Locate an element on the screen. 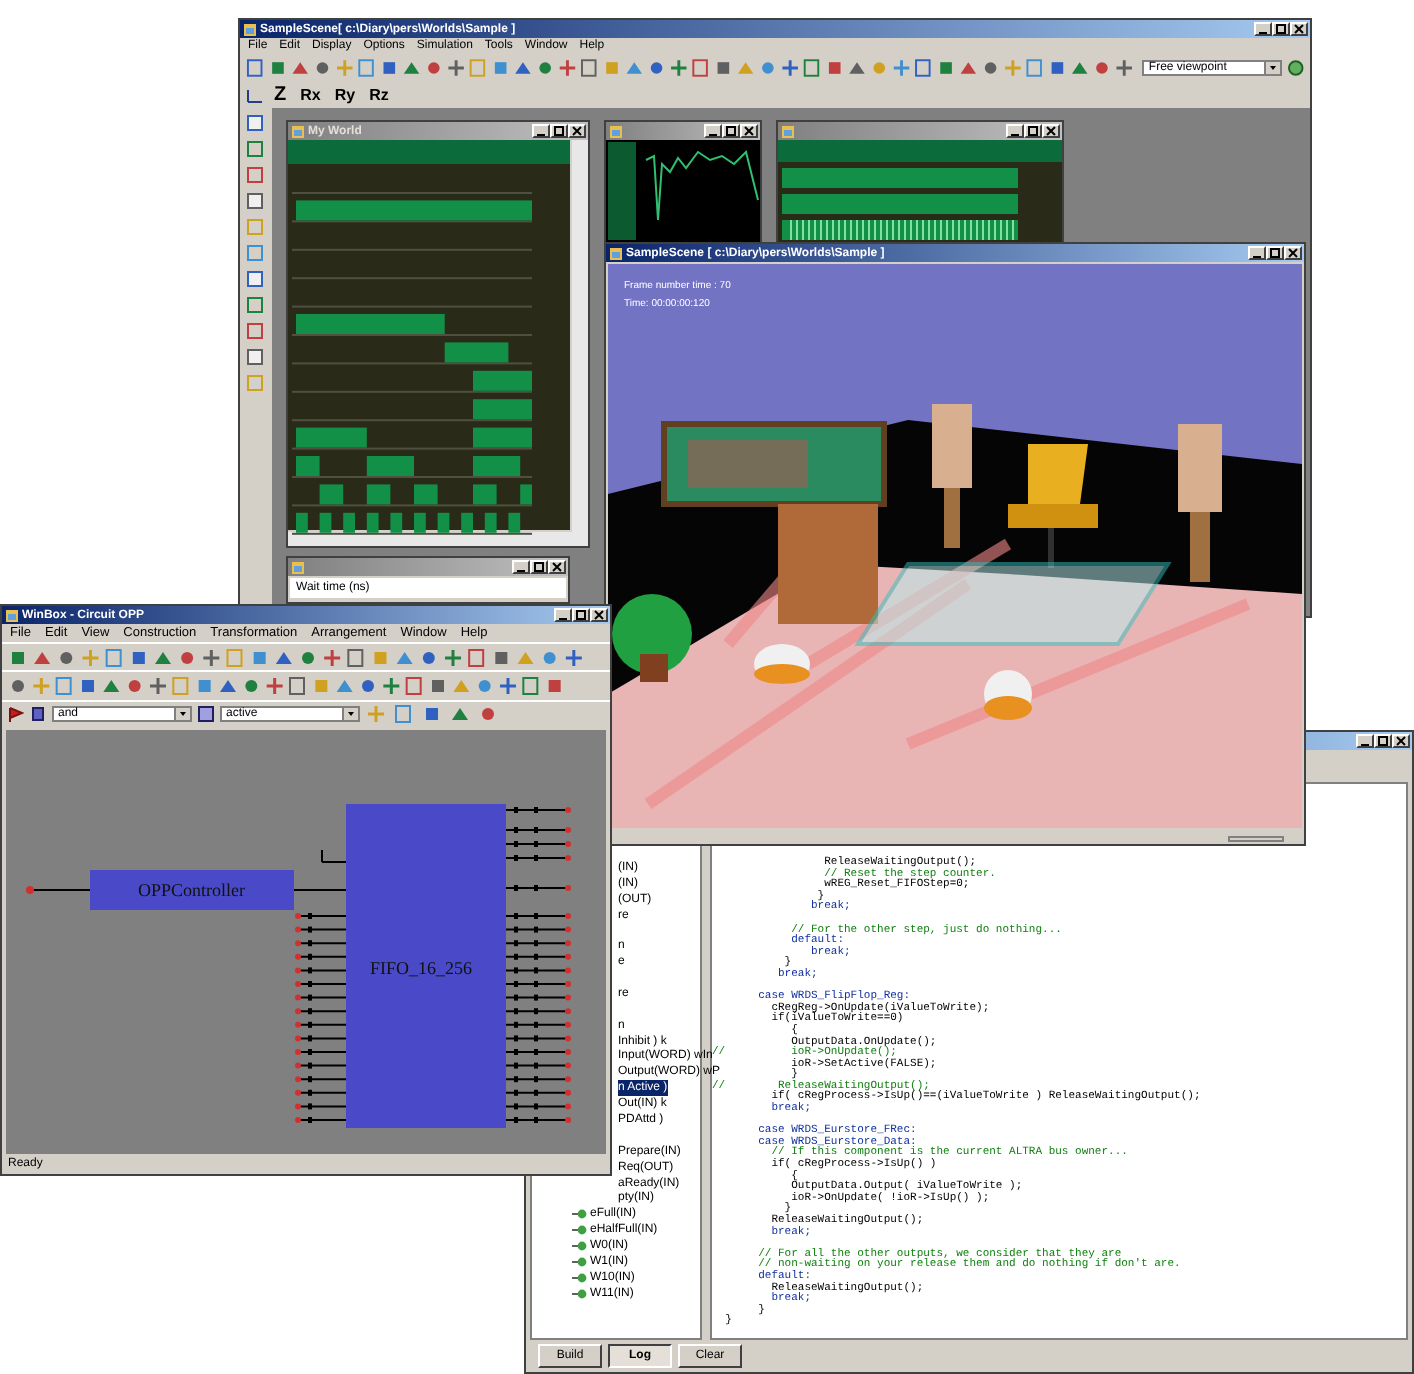  axis-button: Z is located at coordinates (280, 95).